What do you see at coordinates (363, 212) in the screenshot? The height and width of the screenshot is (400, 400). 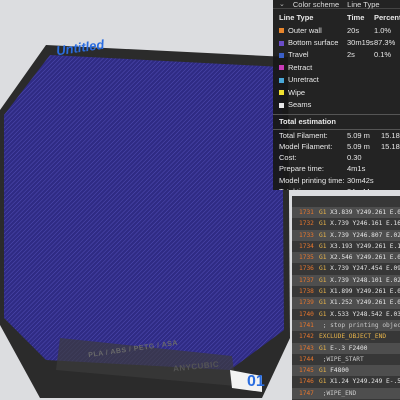 I see `gcode-arguments: X3.839 Y249.261 E.02` at bounding box center [363, 212].